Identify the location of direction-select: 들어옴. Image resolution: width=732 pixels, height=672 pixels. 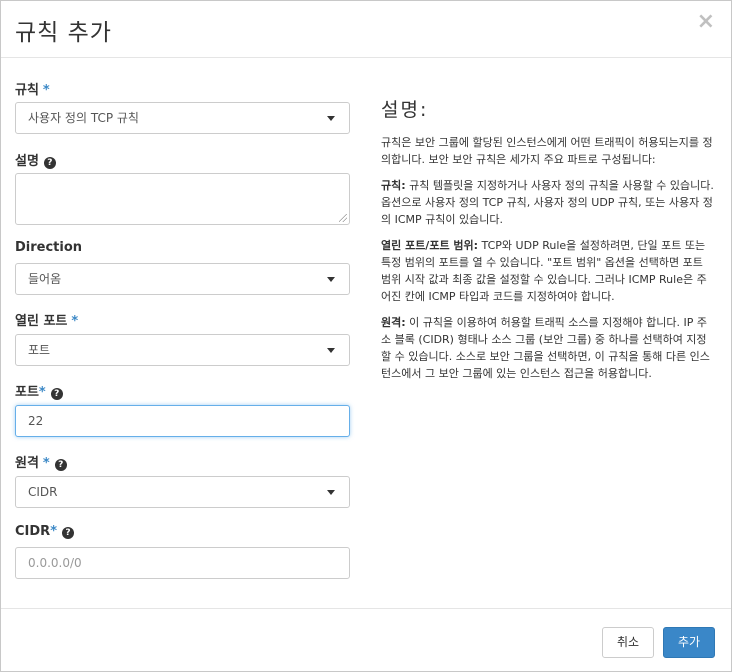
(182, 279).